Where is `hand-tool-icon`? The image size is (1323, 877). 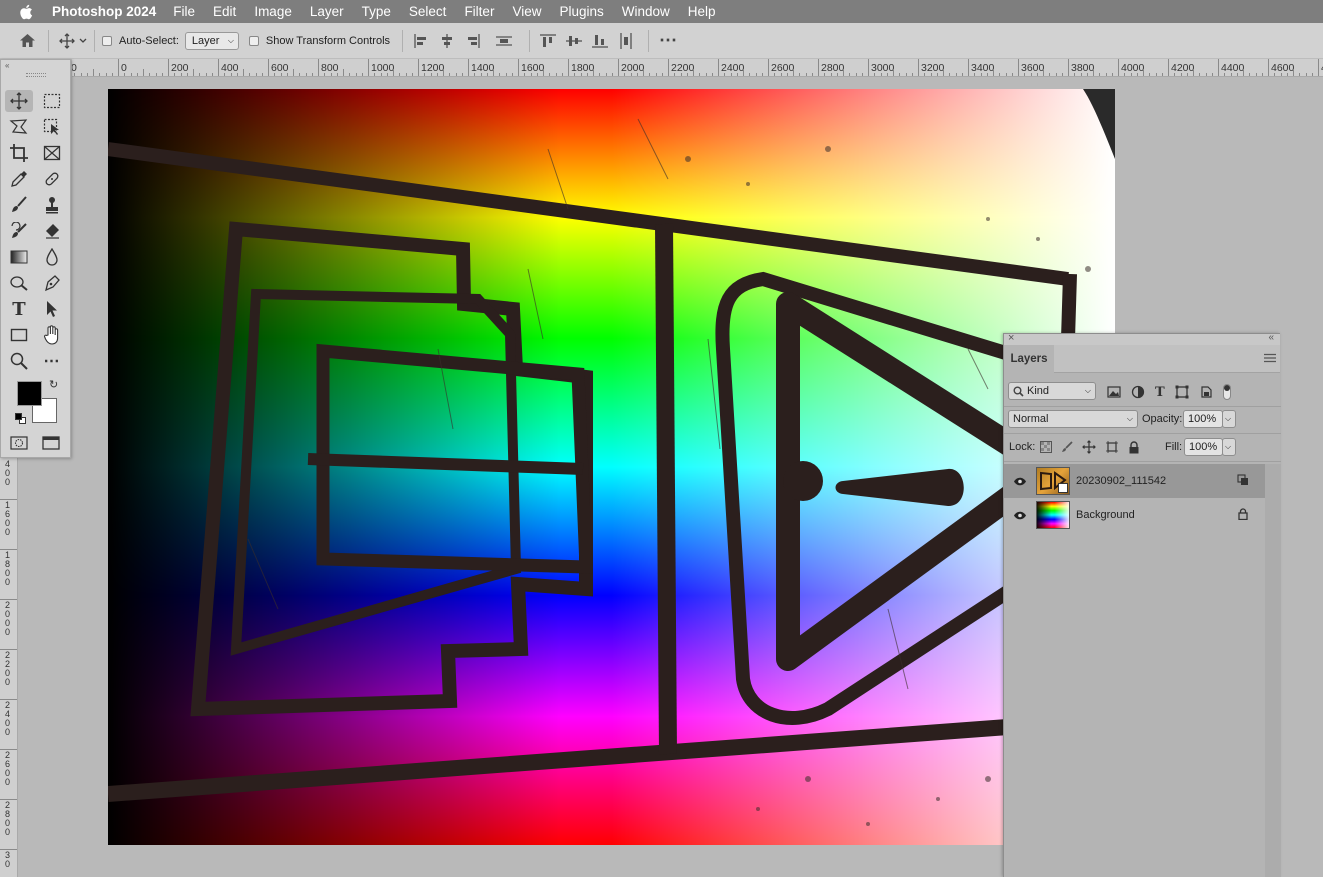 hand-tool-icon is located at coordinates (52, 335).